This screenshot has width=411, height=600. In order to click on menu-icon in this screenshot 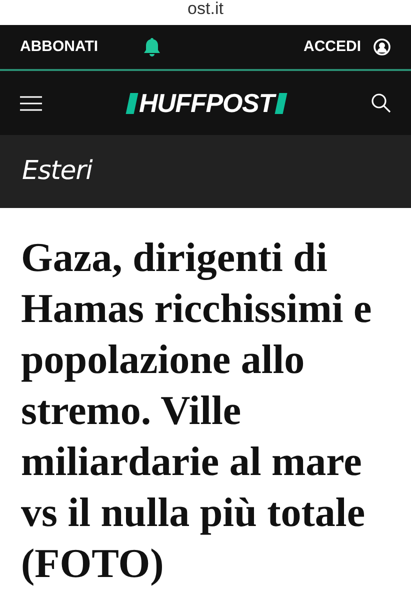, I will do `click(31, 103)`.